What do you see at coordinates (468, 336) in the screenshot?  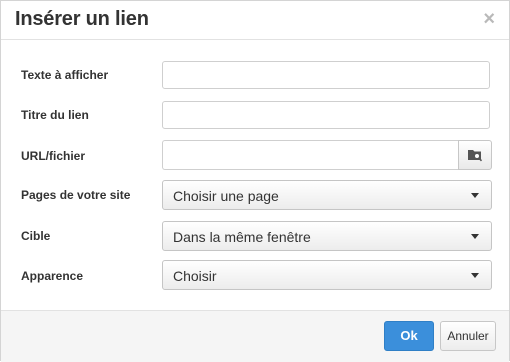 I see `cancel-button: Annuler` at bounding box center [468, 336].